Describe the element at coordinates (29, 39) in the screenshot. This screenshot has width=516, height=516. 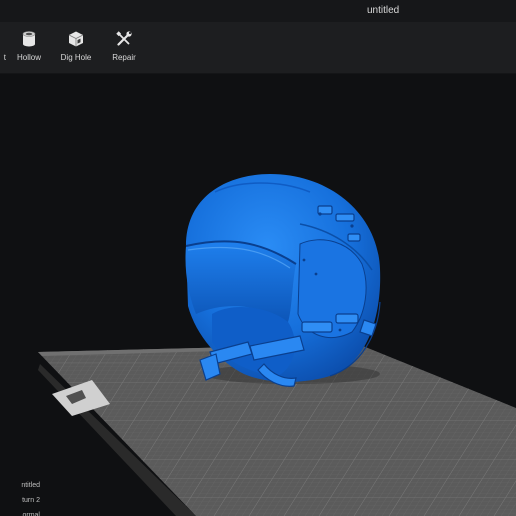
I see `cylinder-icon` at that location.